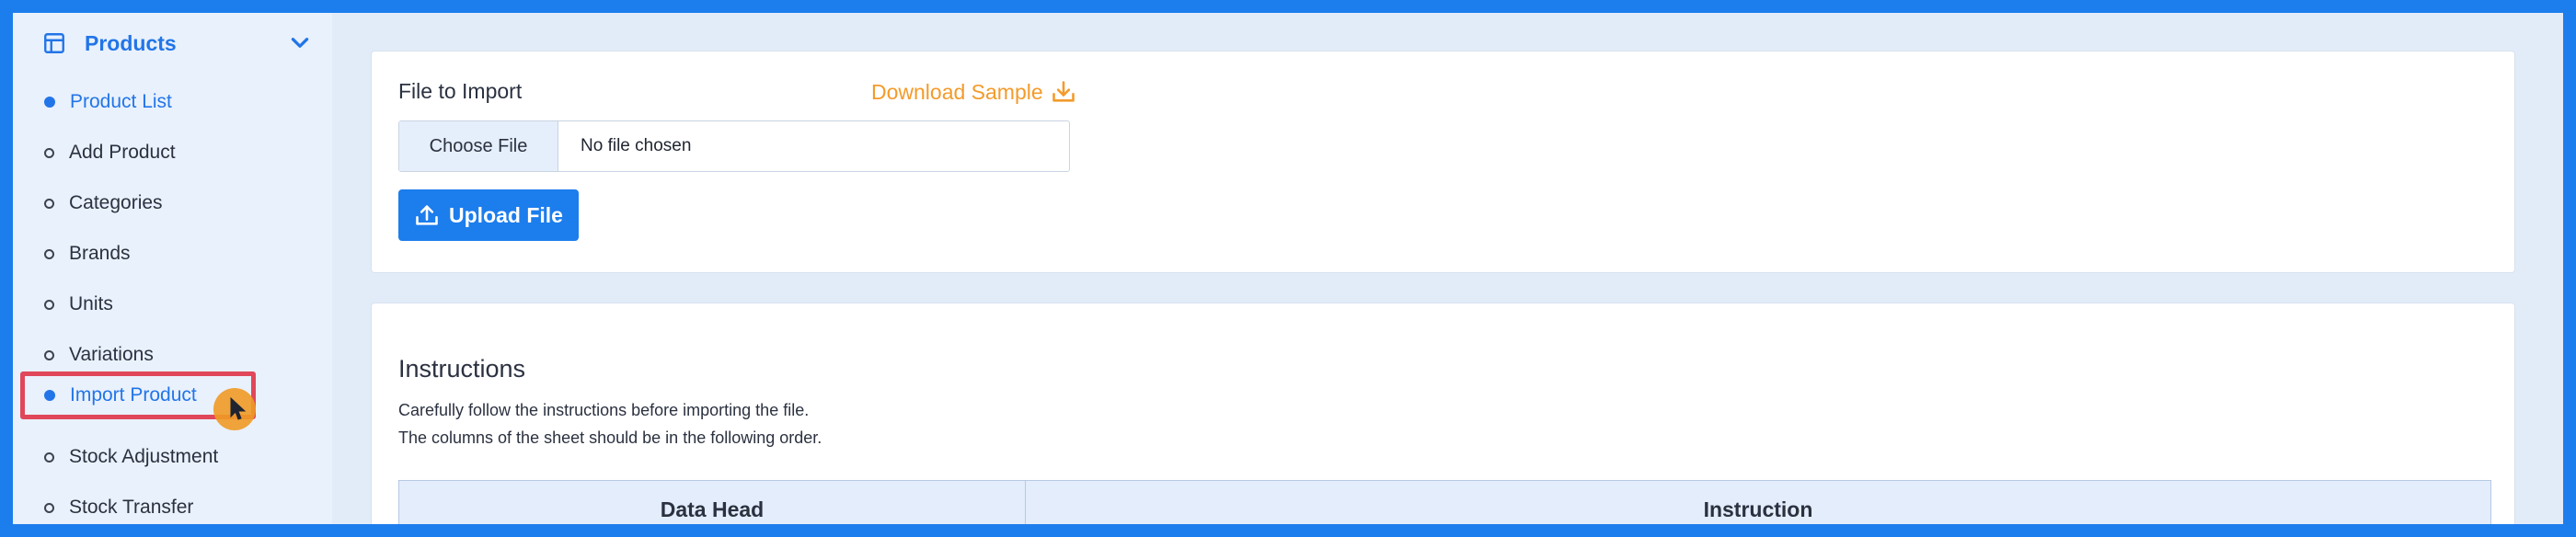 Image resolution: width=2576 pixels, height=537 pixels. I want to click on grid-icon, so click(54, 43).